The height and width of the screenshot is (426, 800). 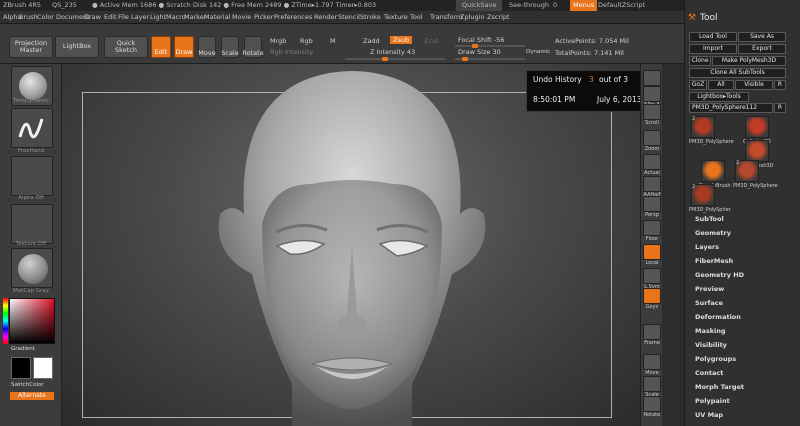 What do you see at coordinates (652, 112) in the screenshot?
I see `shelf-scroll-button` at bounding box center [652, 112].